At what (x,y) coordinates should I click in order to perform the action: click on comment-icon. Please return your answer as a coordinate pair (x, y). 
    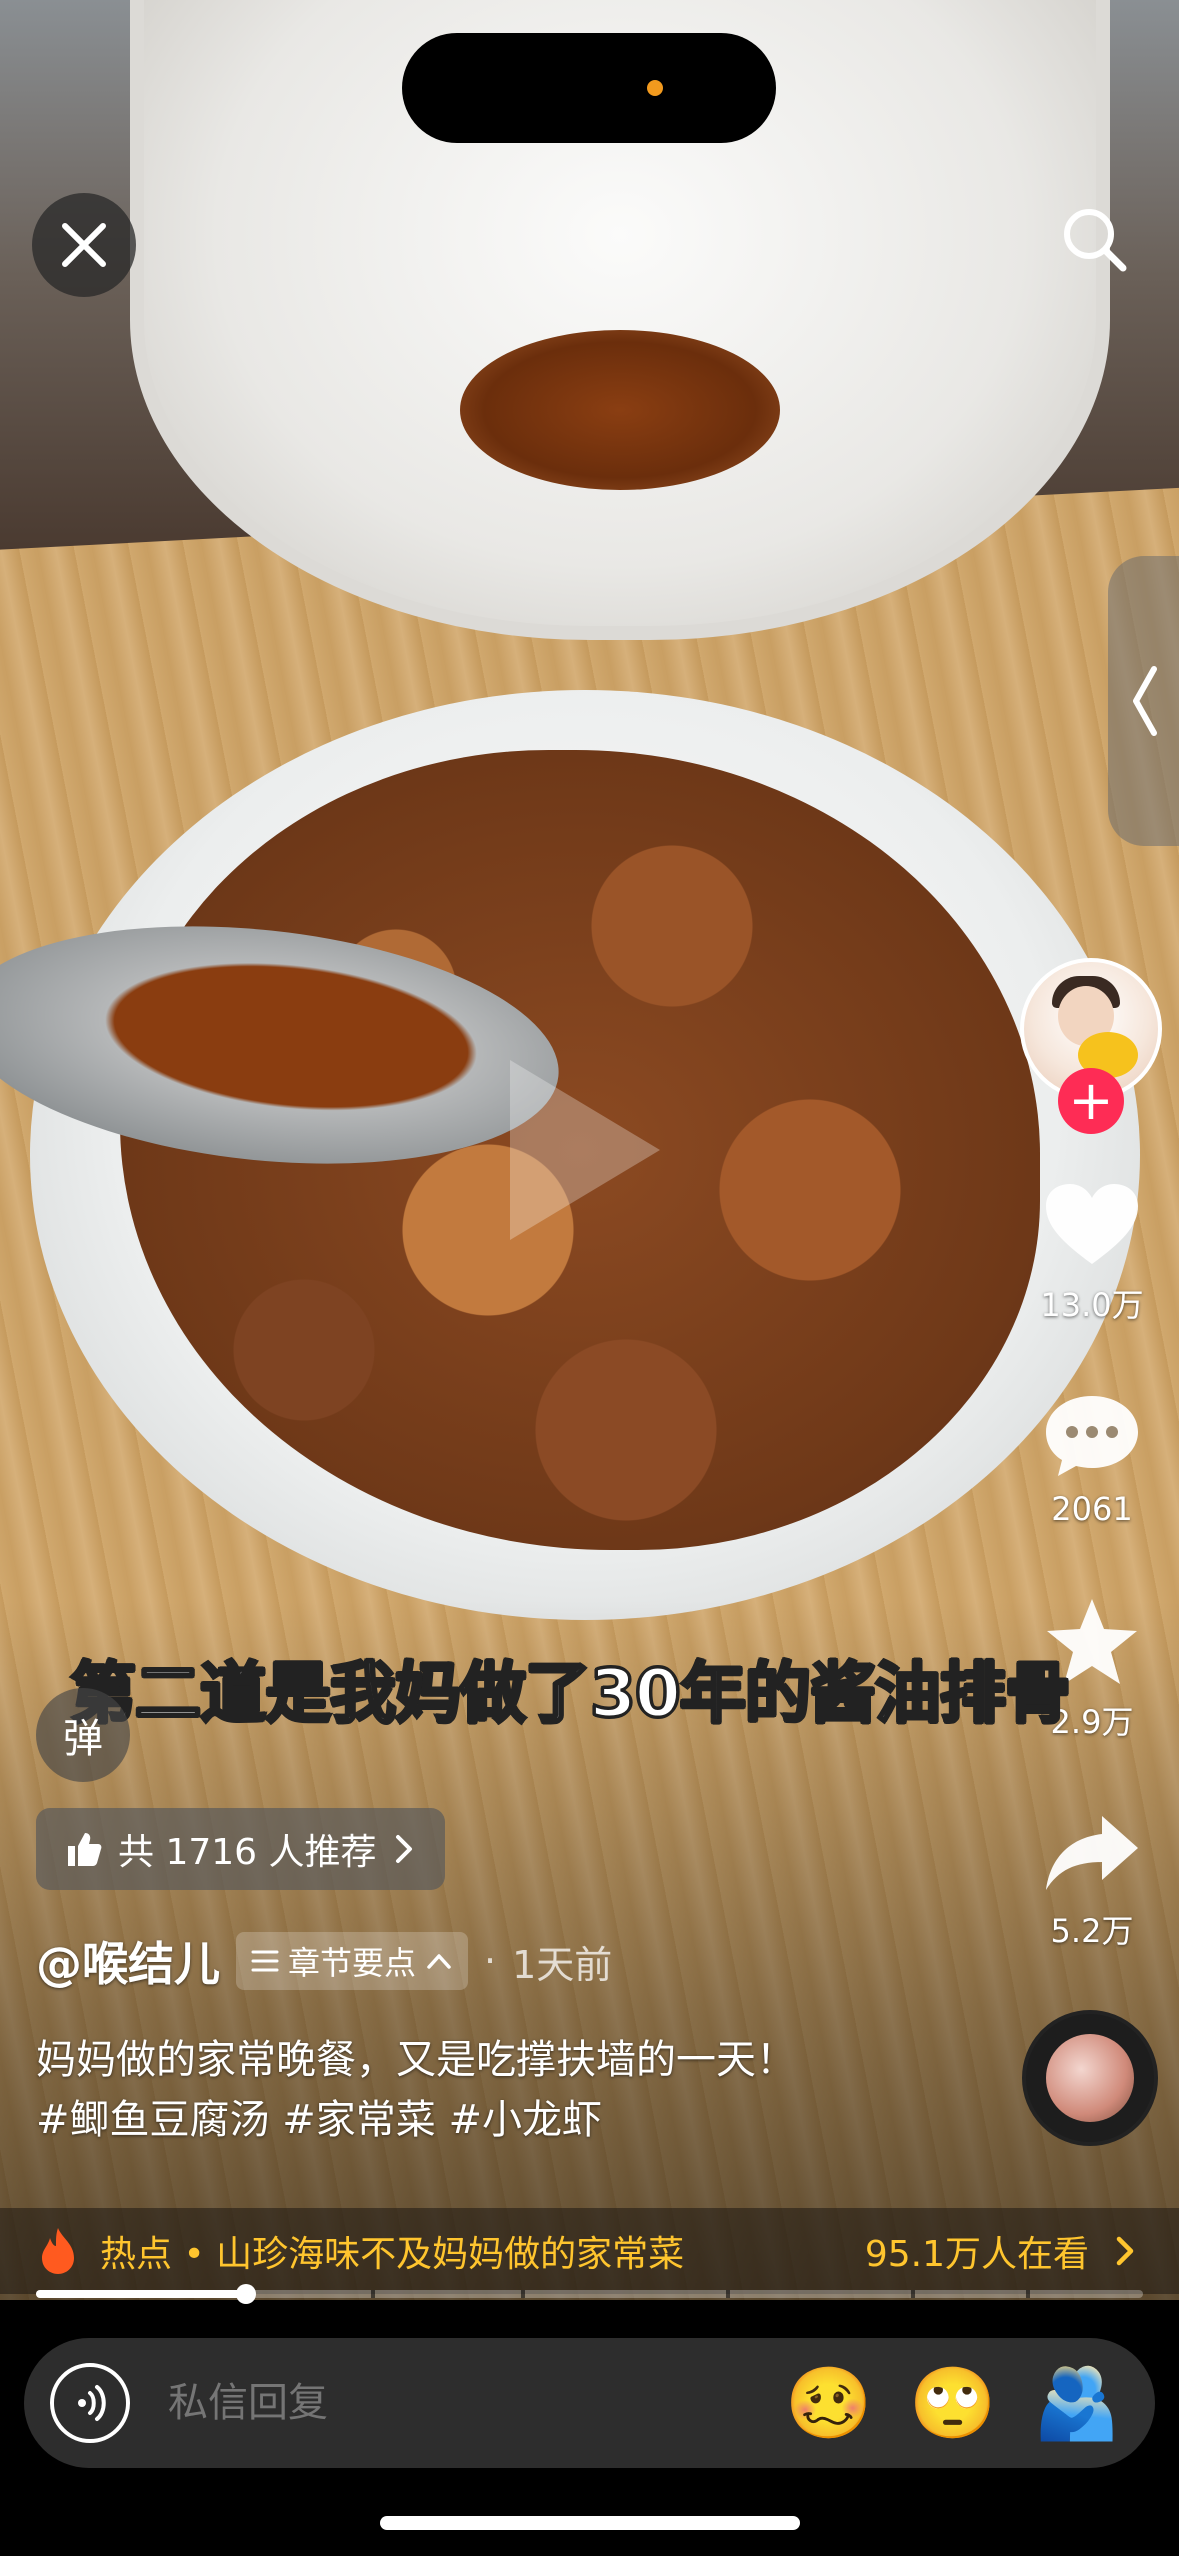
    Looking at the image, I should click on (1092, 1436).